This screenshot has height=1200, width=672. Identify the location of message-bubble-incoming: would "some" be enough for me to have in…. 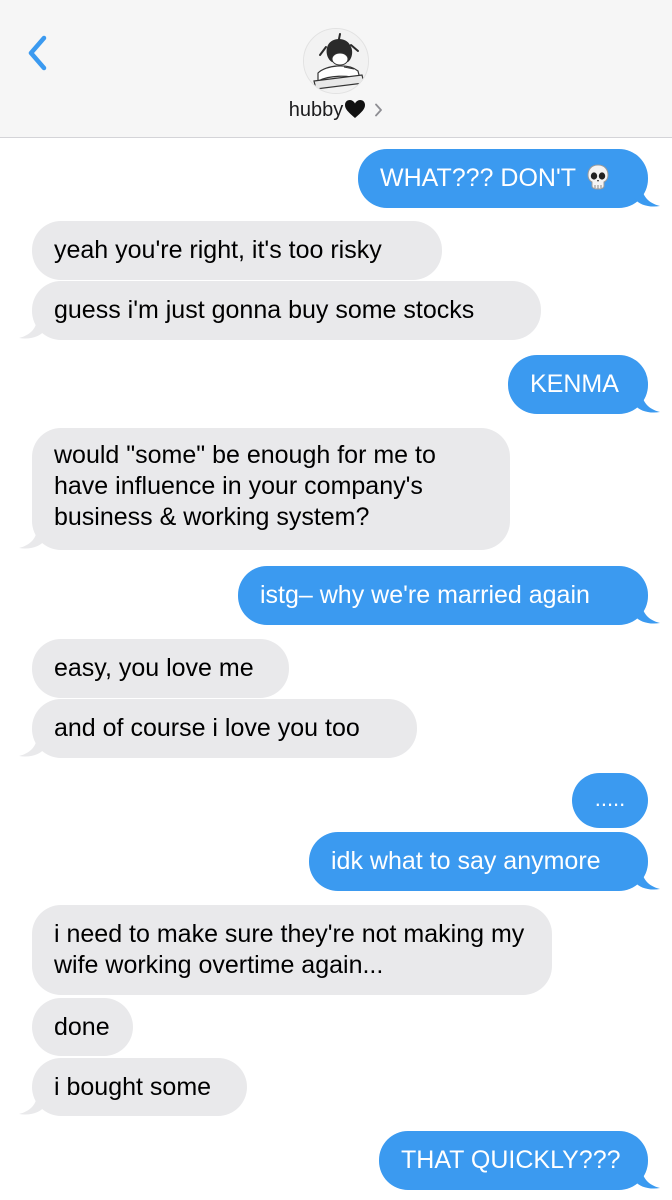
(271, 489).